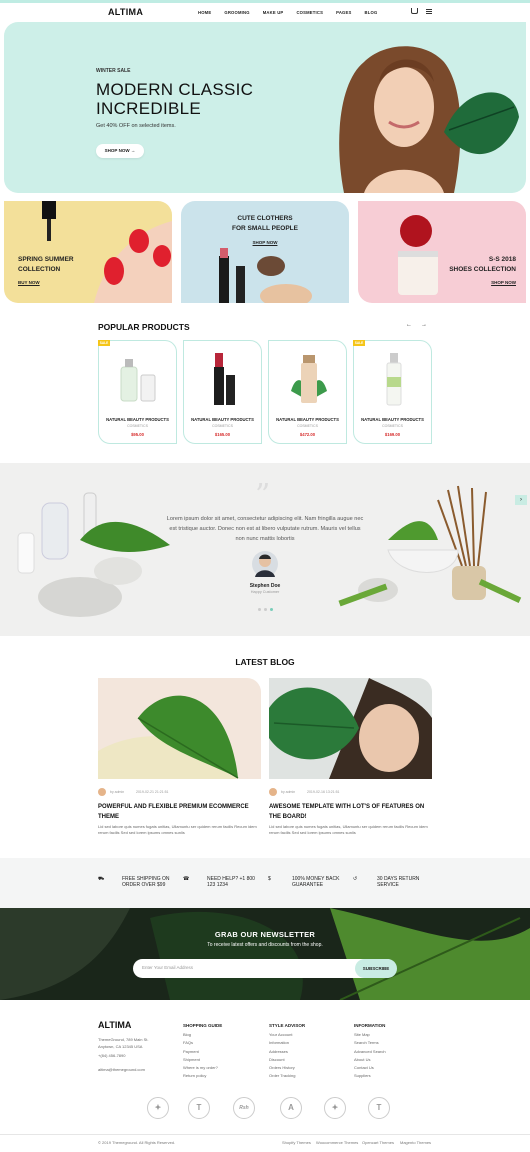 Image resolution: width=530 pixels, height=1152 pixels. What do you see at coordinates (370, 1043) in the screenshot?
I see `footer-link: Search Terms` at bounding box center [370, 1043].